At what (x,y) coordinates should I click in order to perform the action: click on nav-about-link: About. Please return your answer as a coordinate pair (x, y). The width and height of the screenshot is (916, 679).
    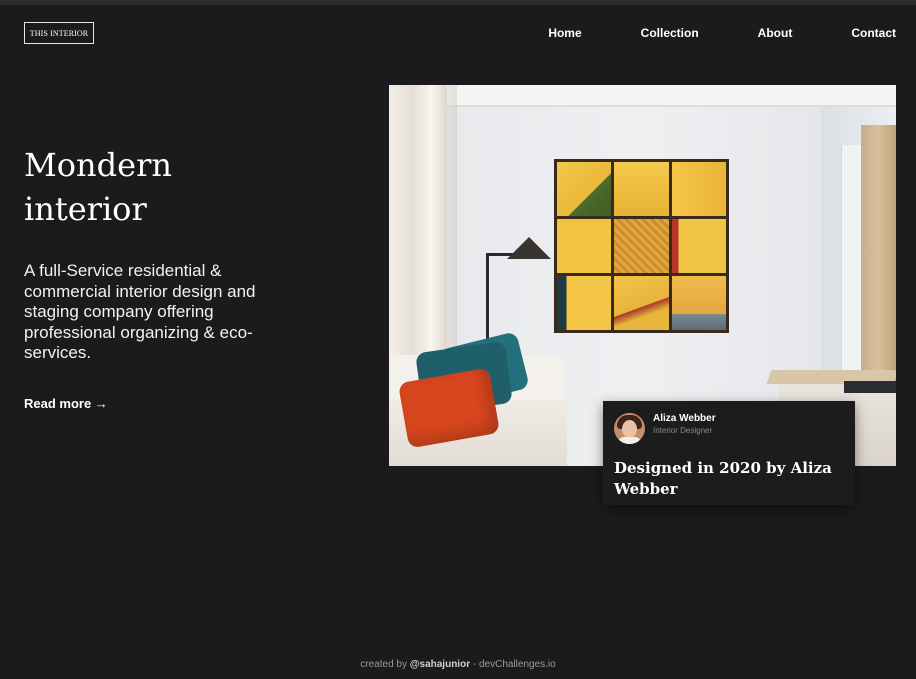
    Looking at the image, I should click on (775, 33).